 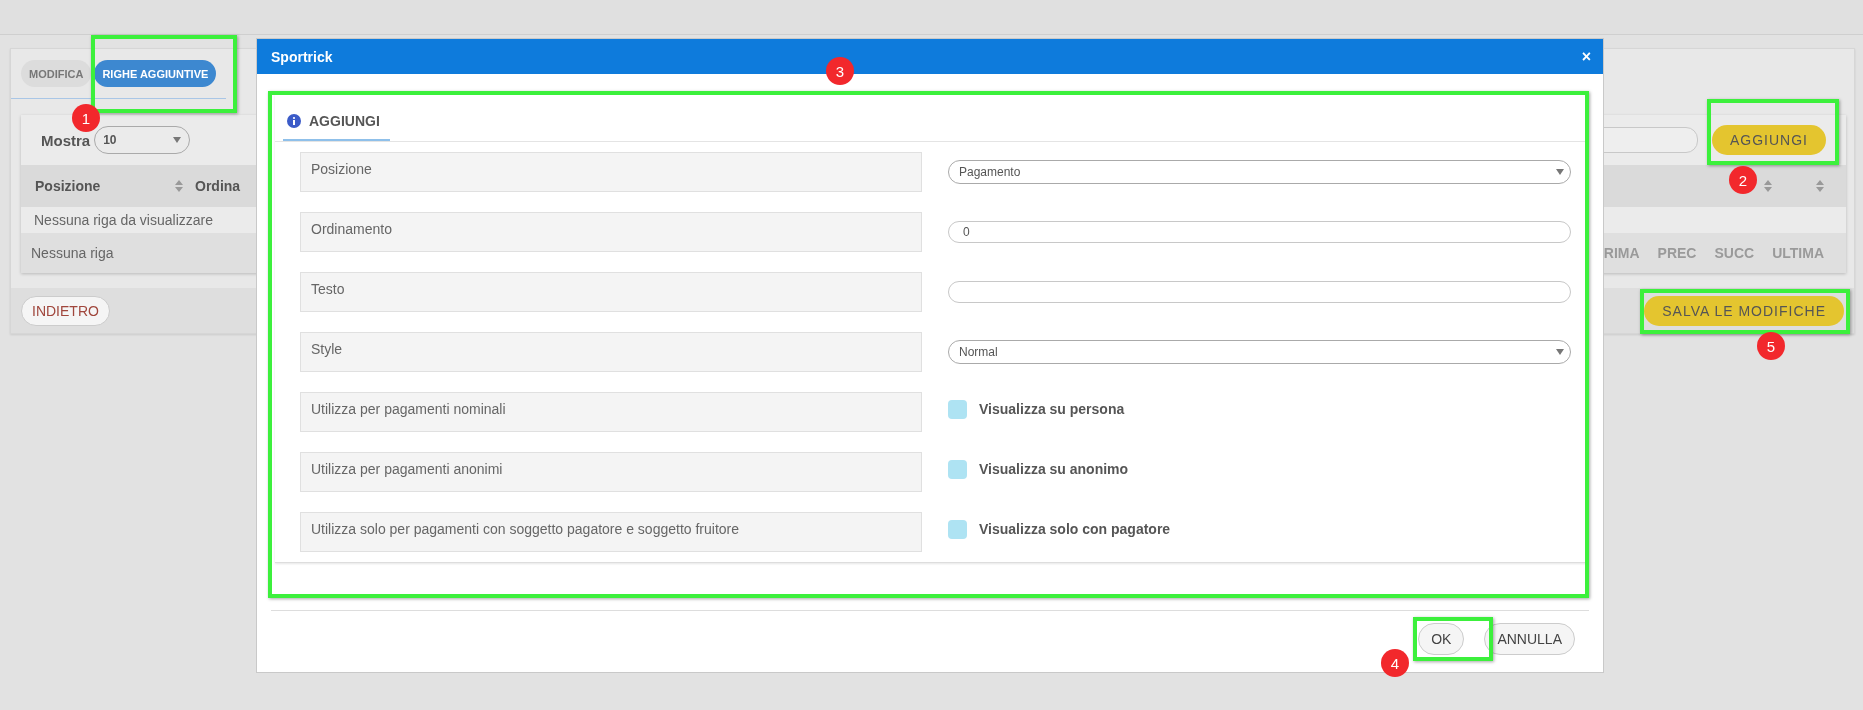 What do you see at coordinates (611, 292) in the screenshot?
I see `field-label: Testo` at bounding box center [611, 292].